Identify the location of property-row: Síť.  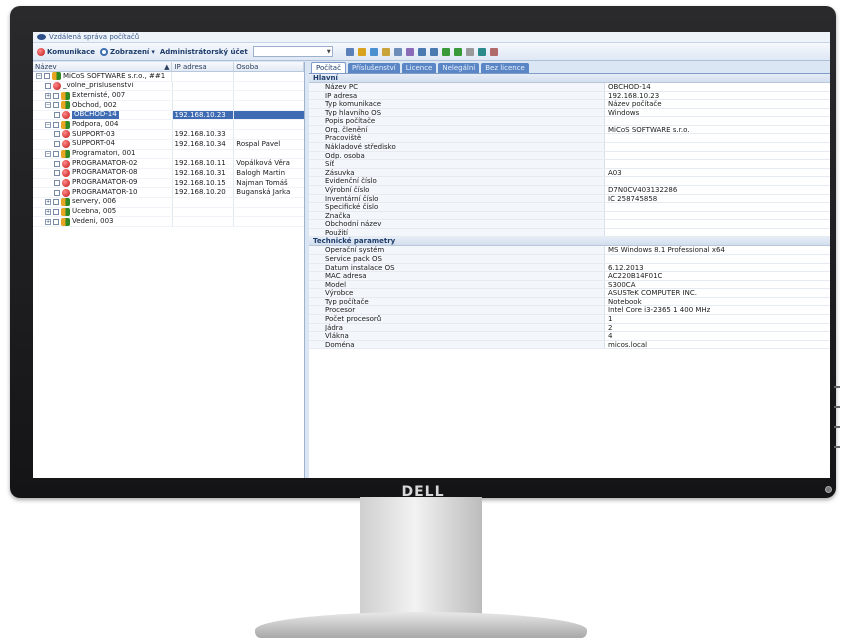
(569, 164).